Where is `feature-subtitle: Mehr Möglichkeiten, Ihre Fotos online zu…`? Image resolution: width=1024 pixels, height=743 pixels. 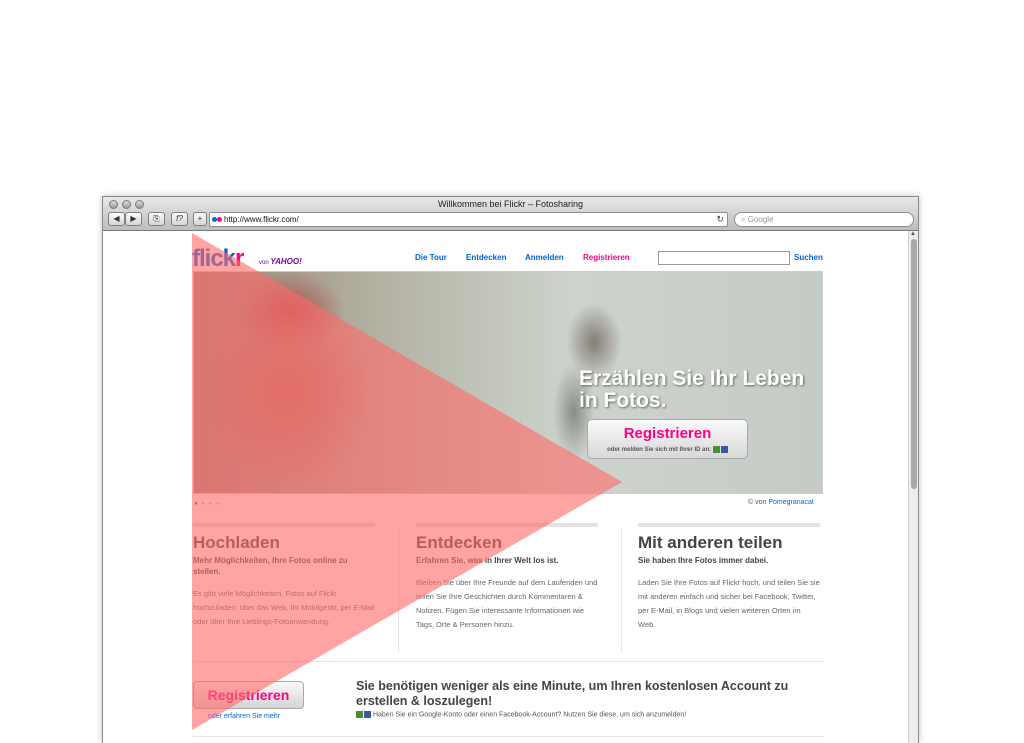
feature-subtitle: Mehr Möglichkeiten, Ihre Fotos online zu… is located at coordinates (270, 566).